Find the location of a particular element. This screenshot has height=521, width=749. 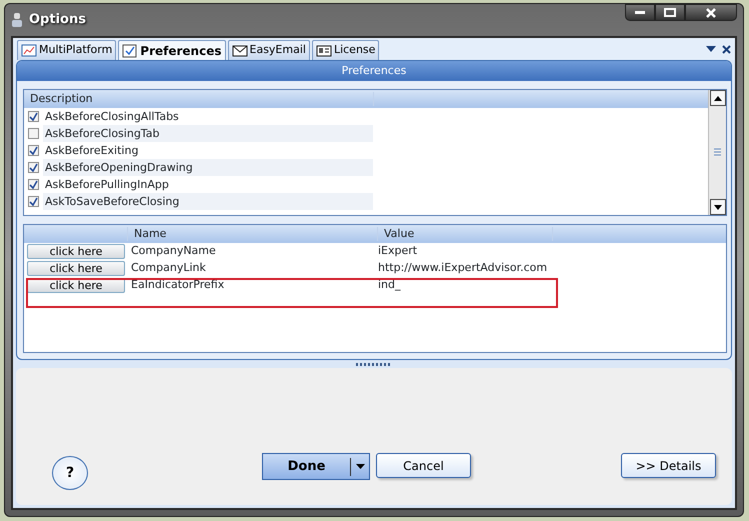

tab: Preferences is located at coordinates (172, 50).